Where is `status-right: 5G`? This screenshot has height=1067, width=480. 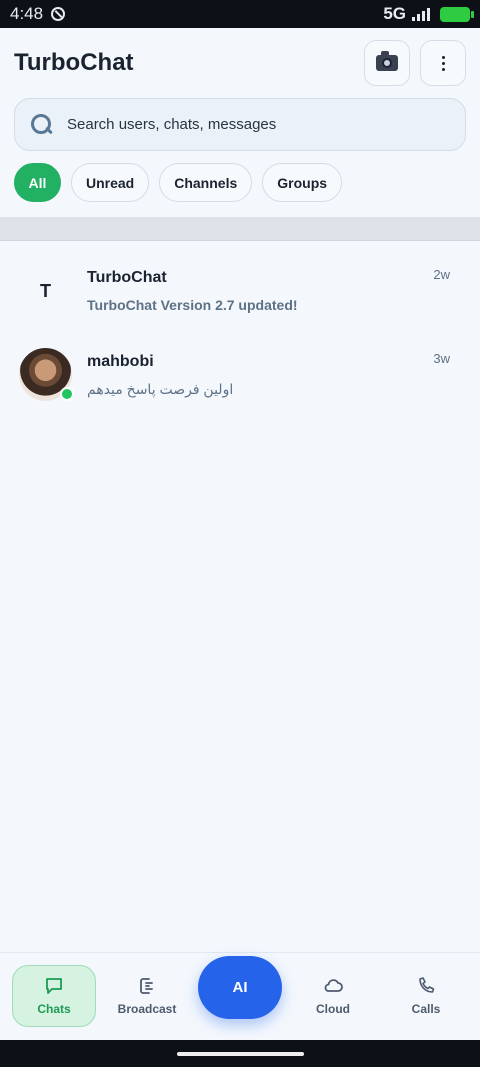
status-right: 5G is located at coordinates (428, 14).